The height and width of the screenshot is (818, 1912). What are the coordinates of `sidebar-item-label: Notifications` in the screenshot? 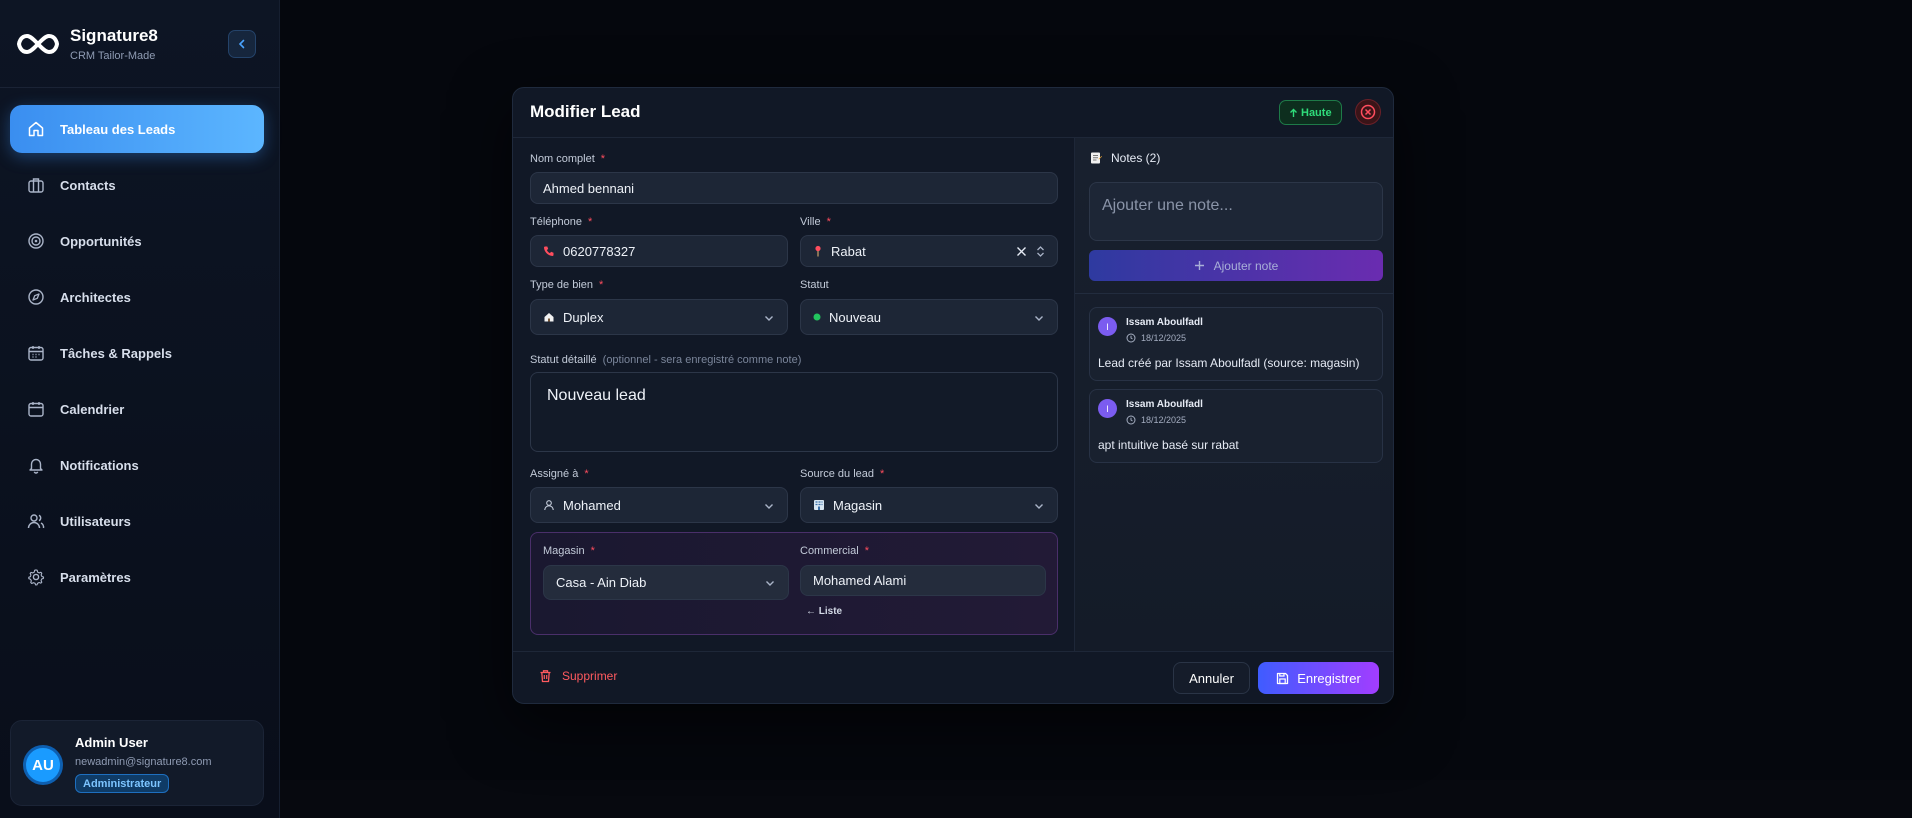 It's located at (99, 465).